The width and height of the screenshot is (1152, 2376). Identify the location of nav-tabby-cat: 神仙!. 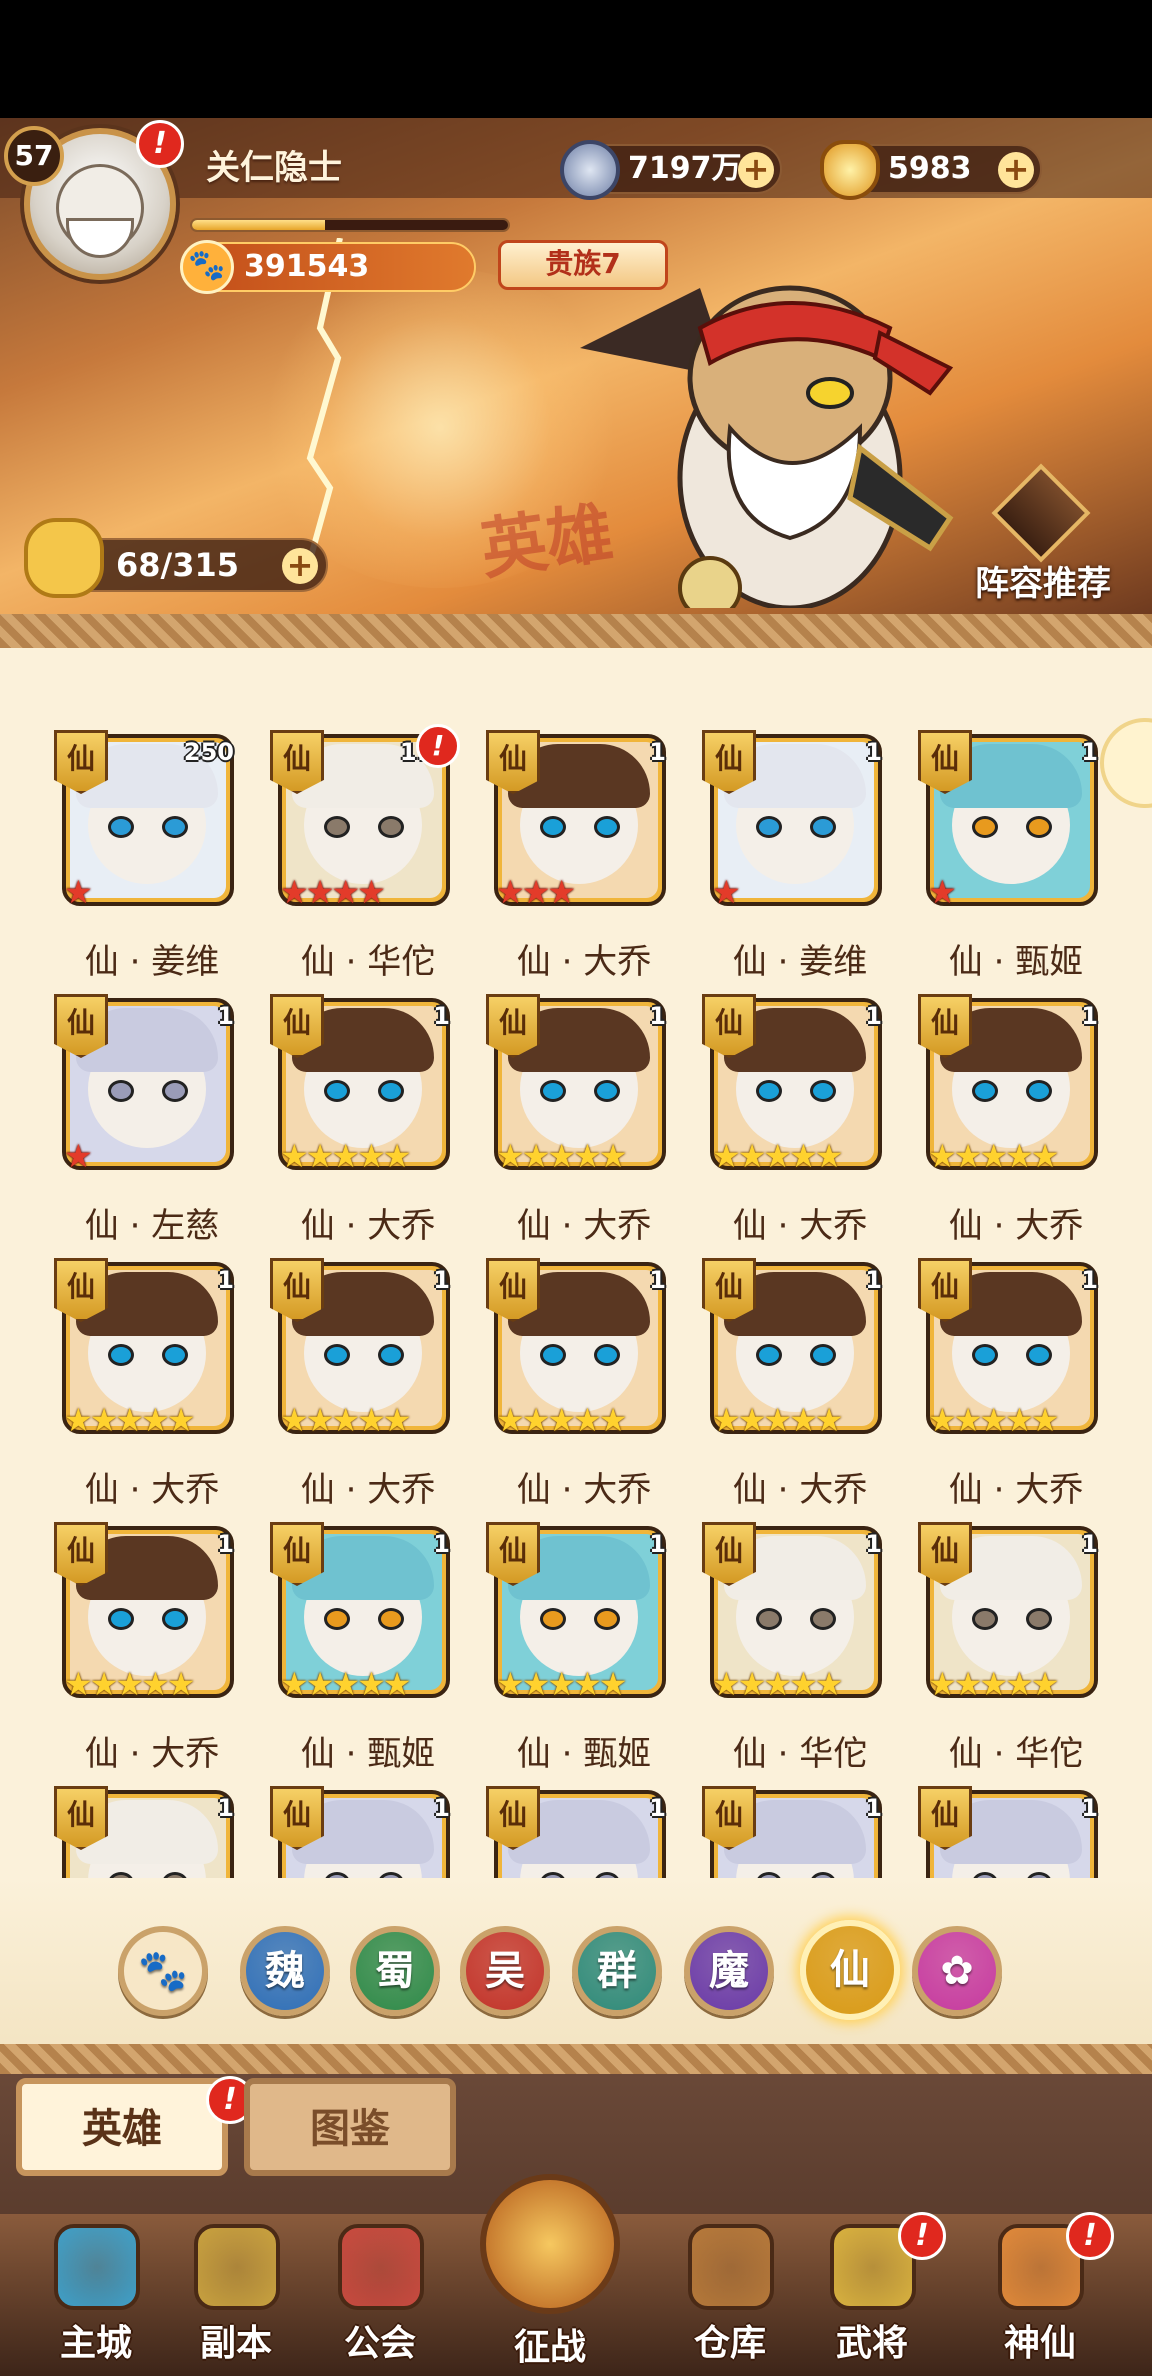
(1042, 2294).